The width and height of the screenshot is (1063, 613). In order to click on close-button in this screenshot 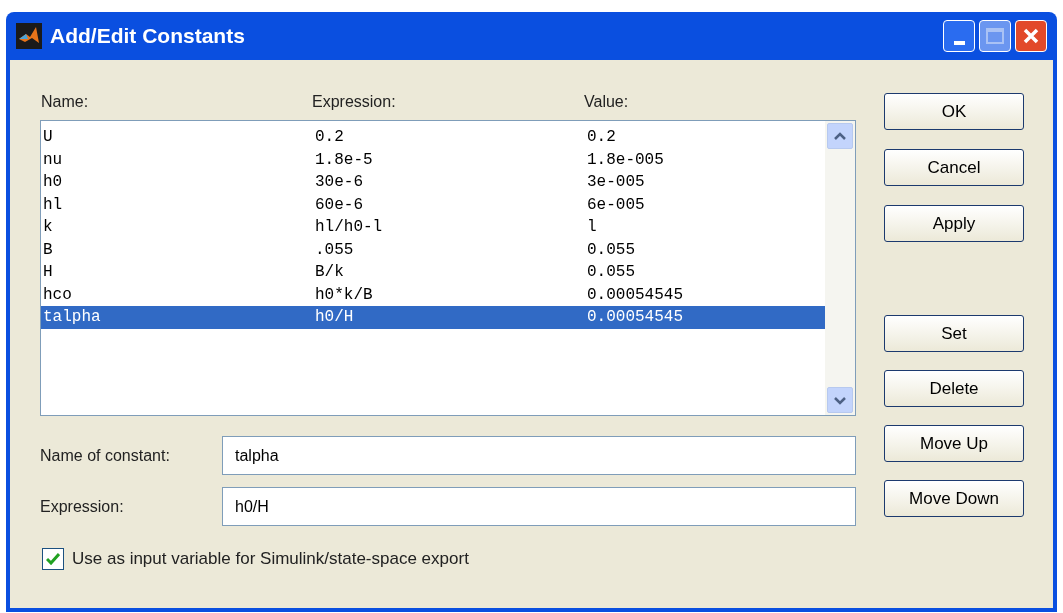, I will do `click(1031, 36)`.